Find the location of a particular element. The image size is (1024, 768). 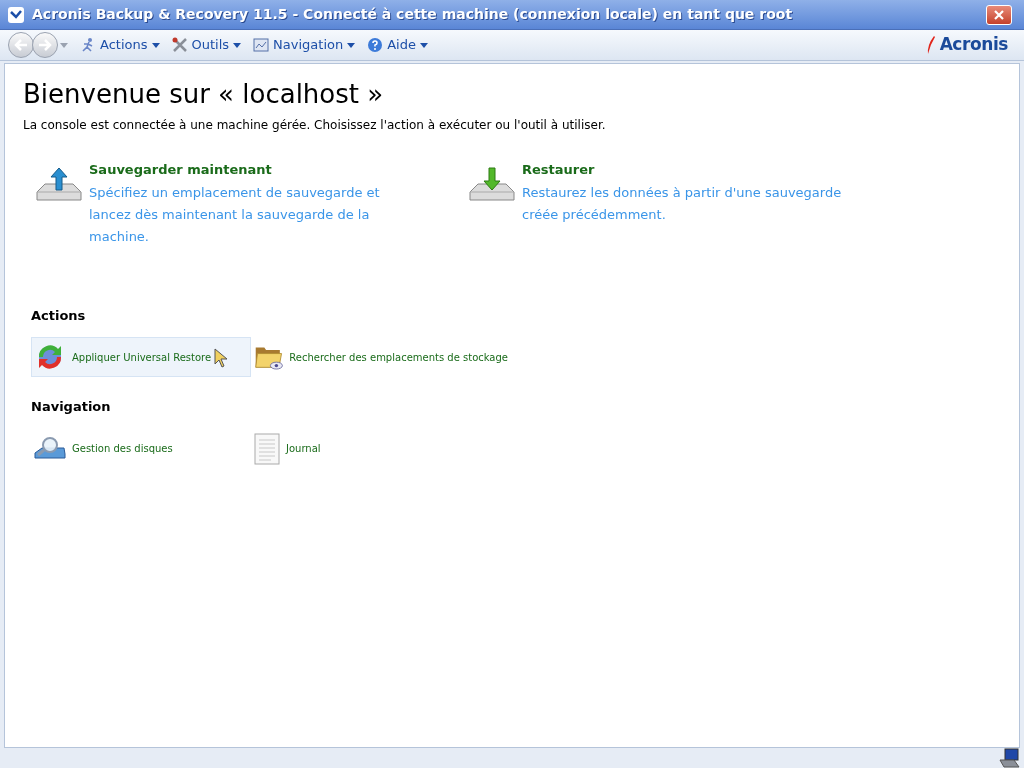

forward-arrow-icon is located at coordinates (45, 45).